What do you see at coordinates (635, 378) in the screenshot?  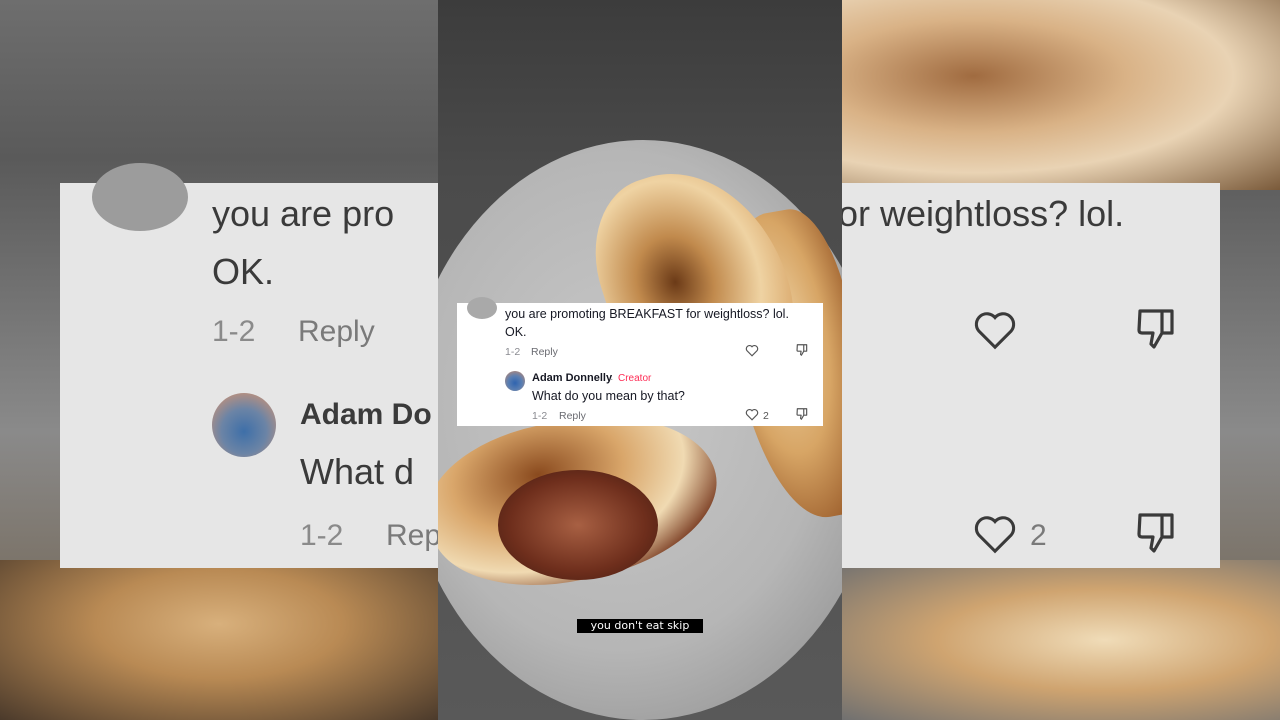 I see `creator-badge: Creator` at bounding box center [635, 378].